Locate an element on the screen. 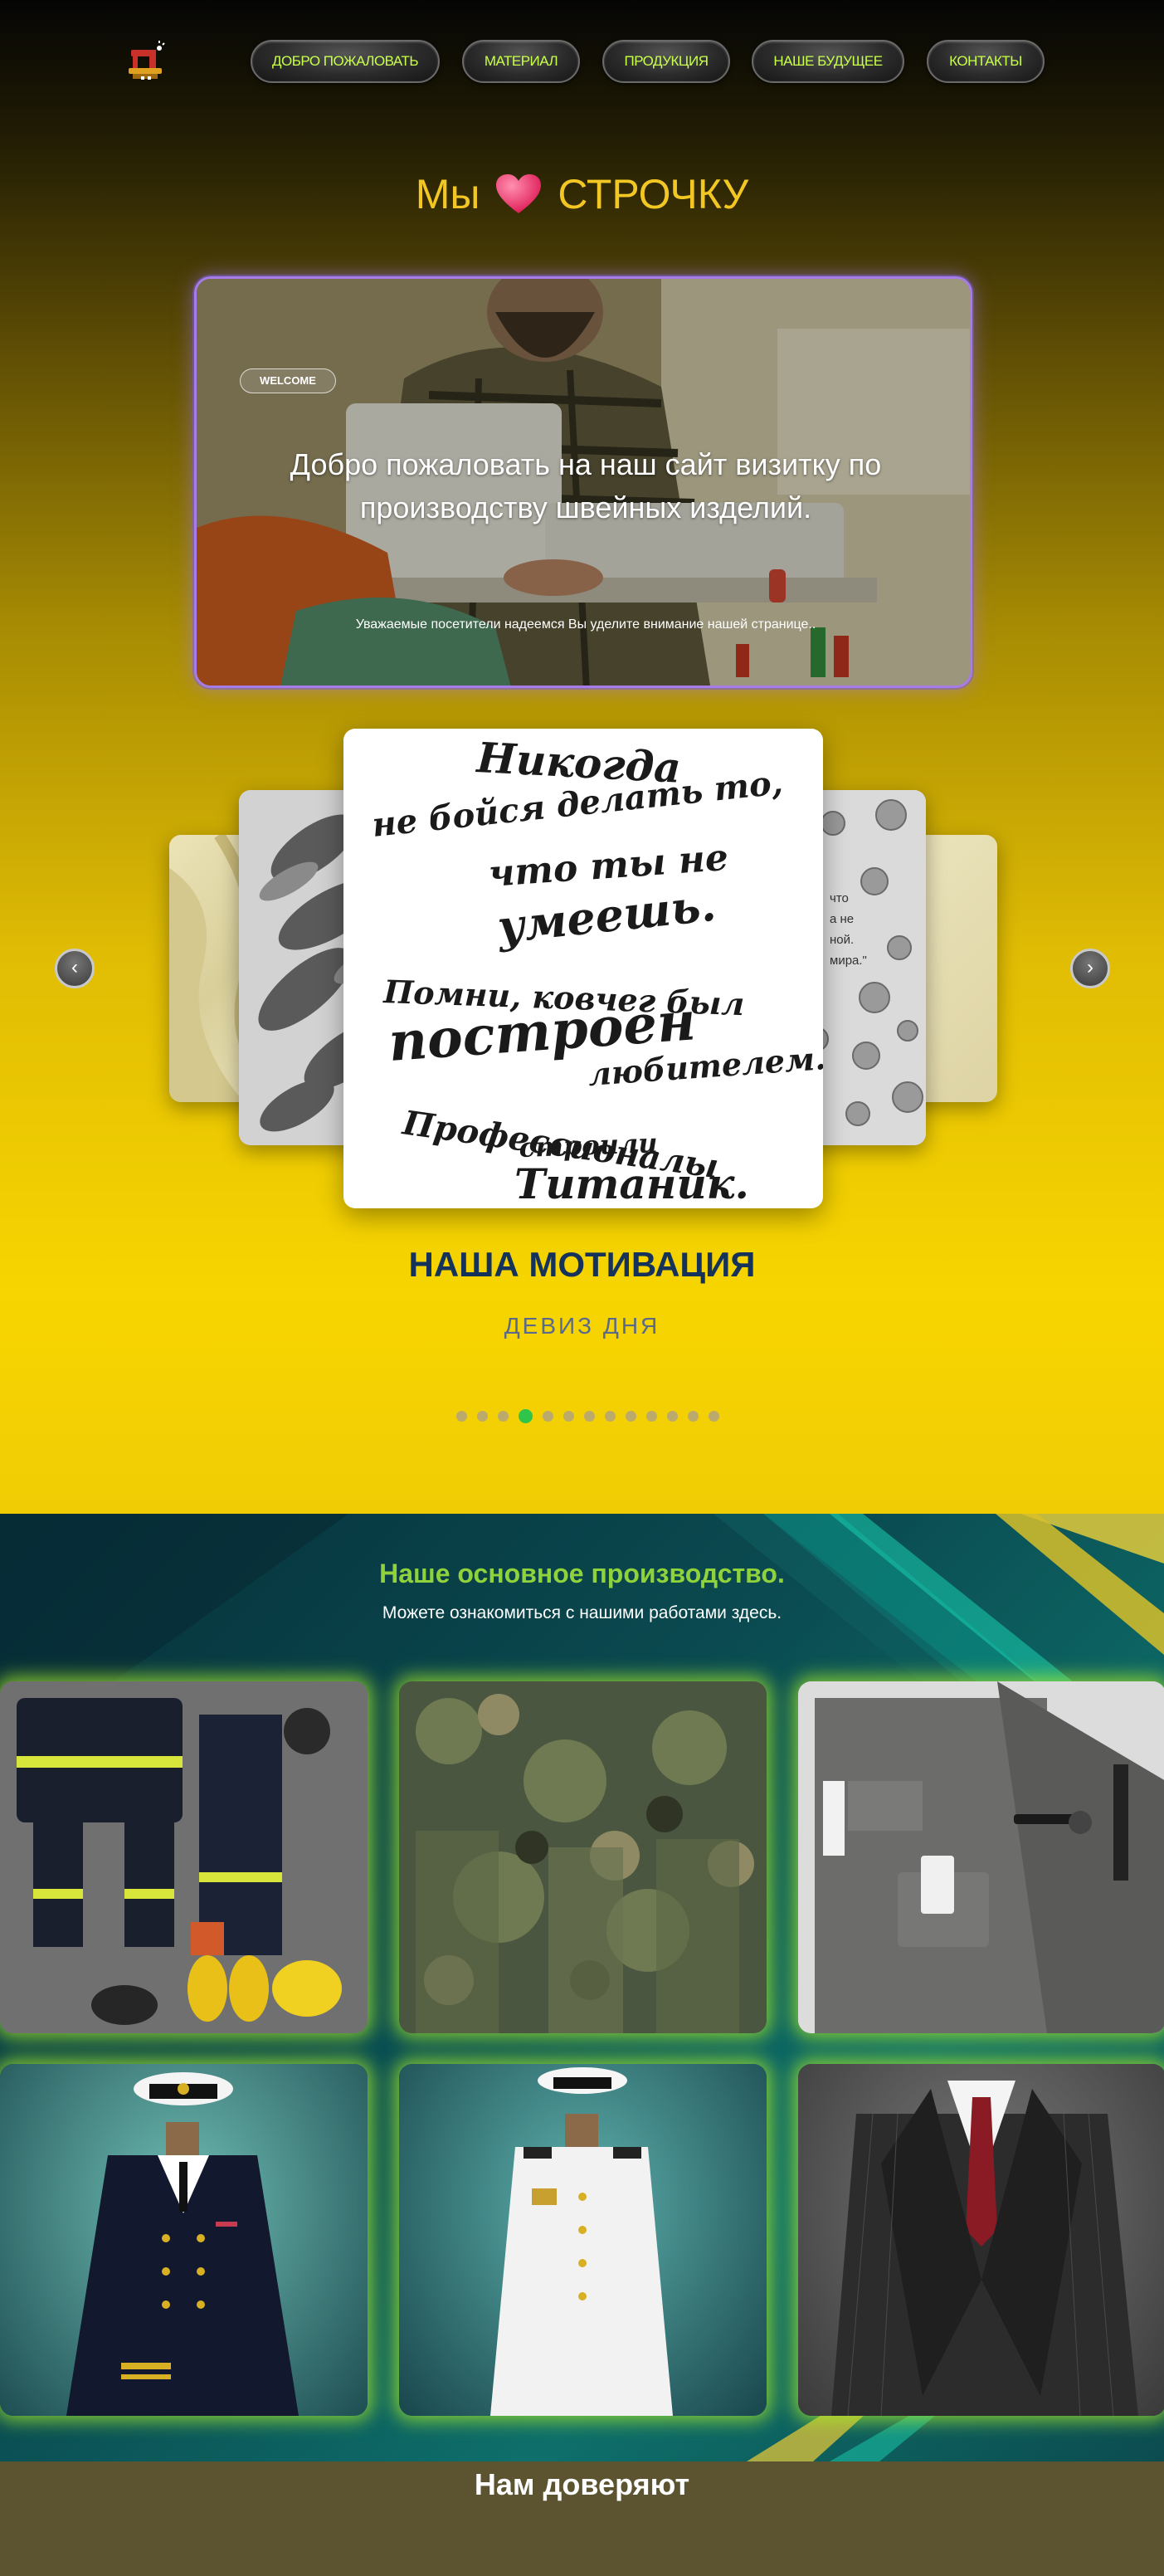 This screenshot has width=1164, height=2576. side-card-text: ной. is located at coordinates (842, 940).